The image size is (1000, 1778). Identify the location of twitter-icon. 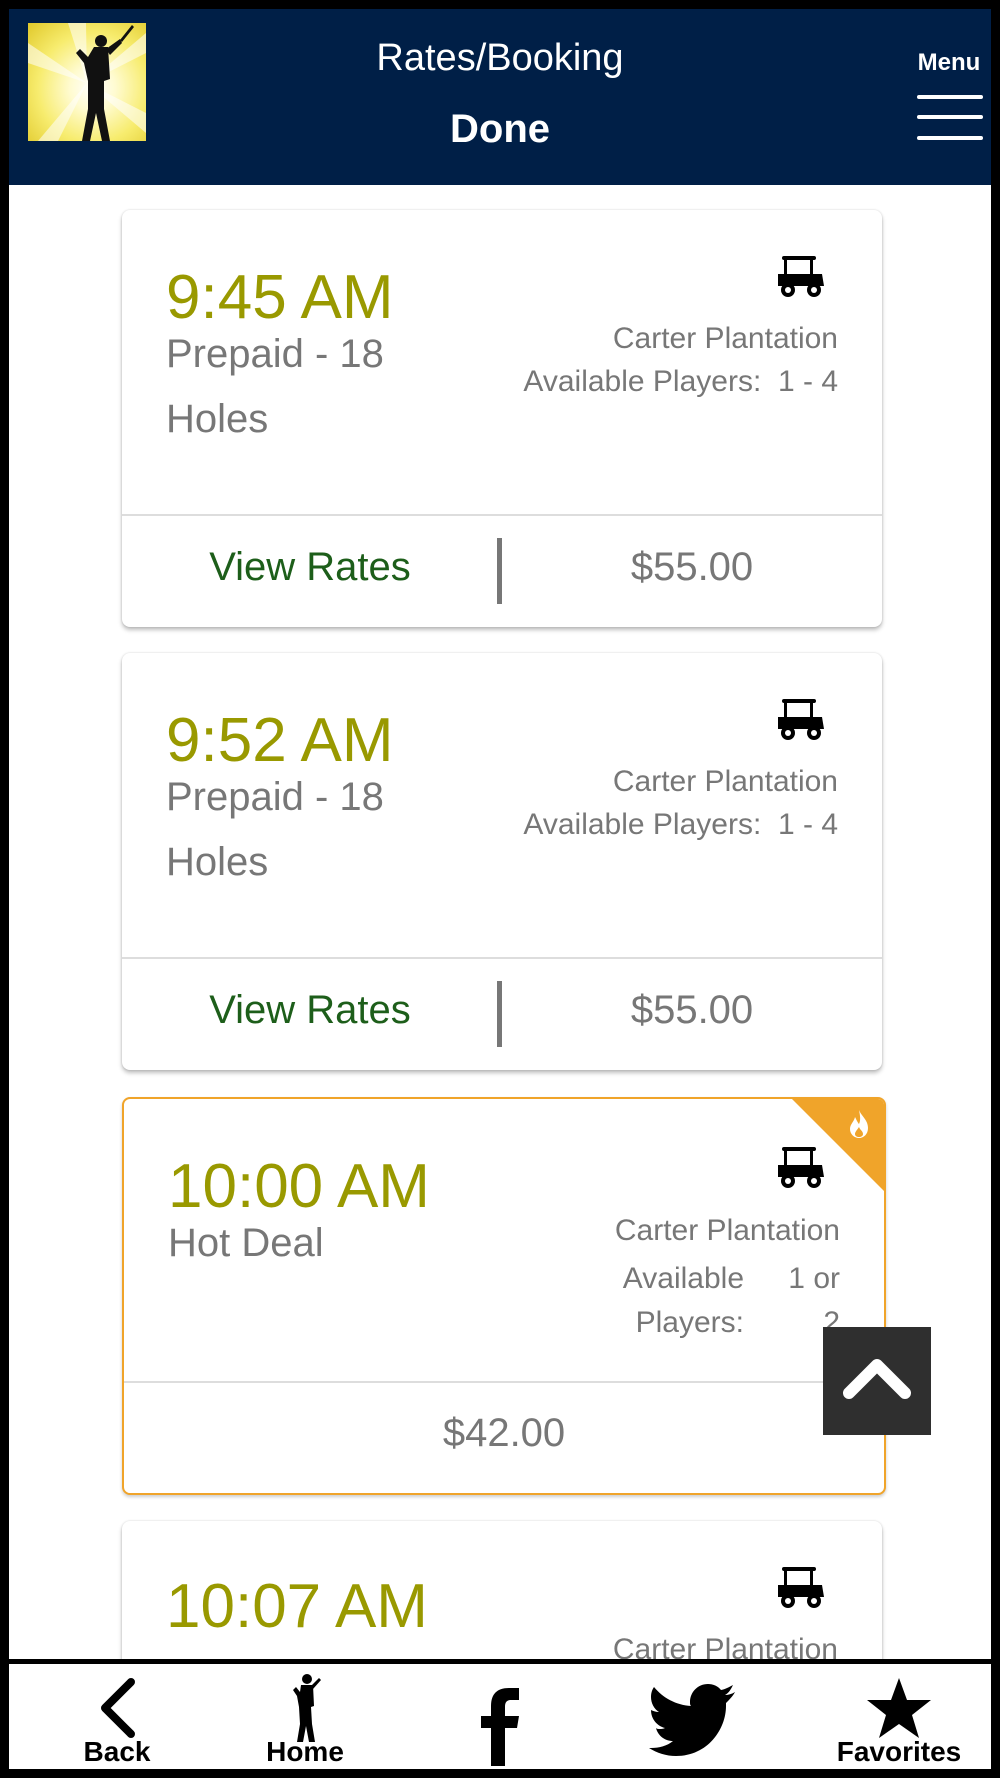
(692, 1720).